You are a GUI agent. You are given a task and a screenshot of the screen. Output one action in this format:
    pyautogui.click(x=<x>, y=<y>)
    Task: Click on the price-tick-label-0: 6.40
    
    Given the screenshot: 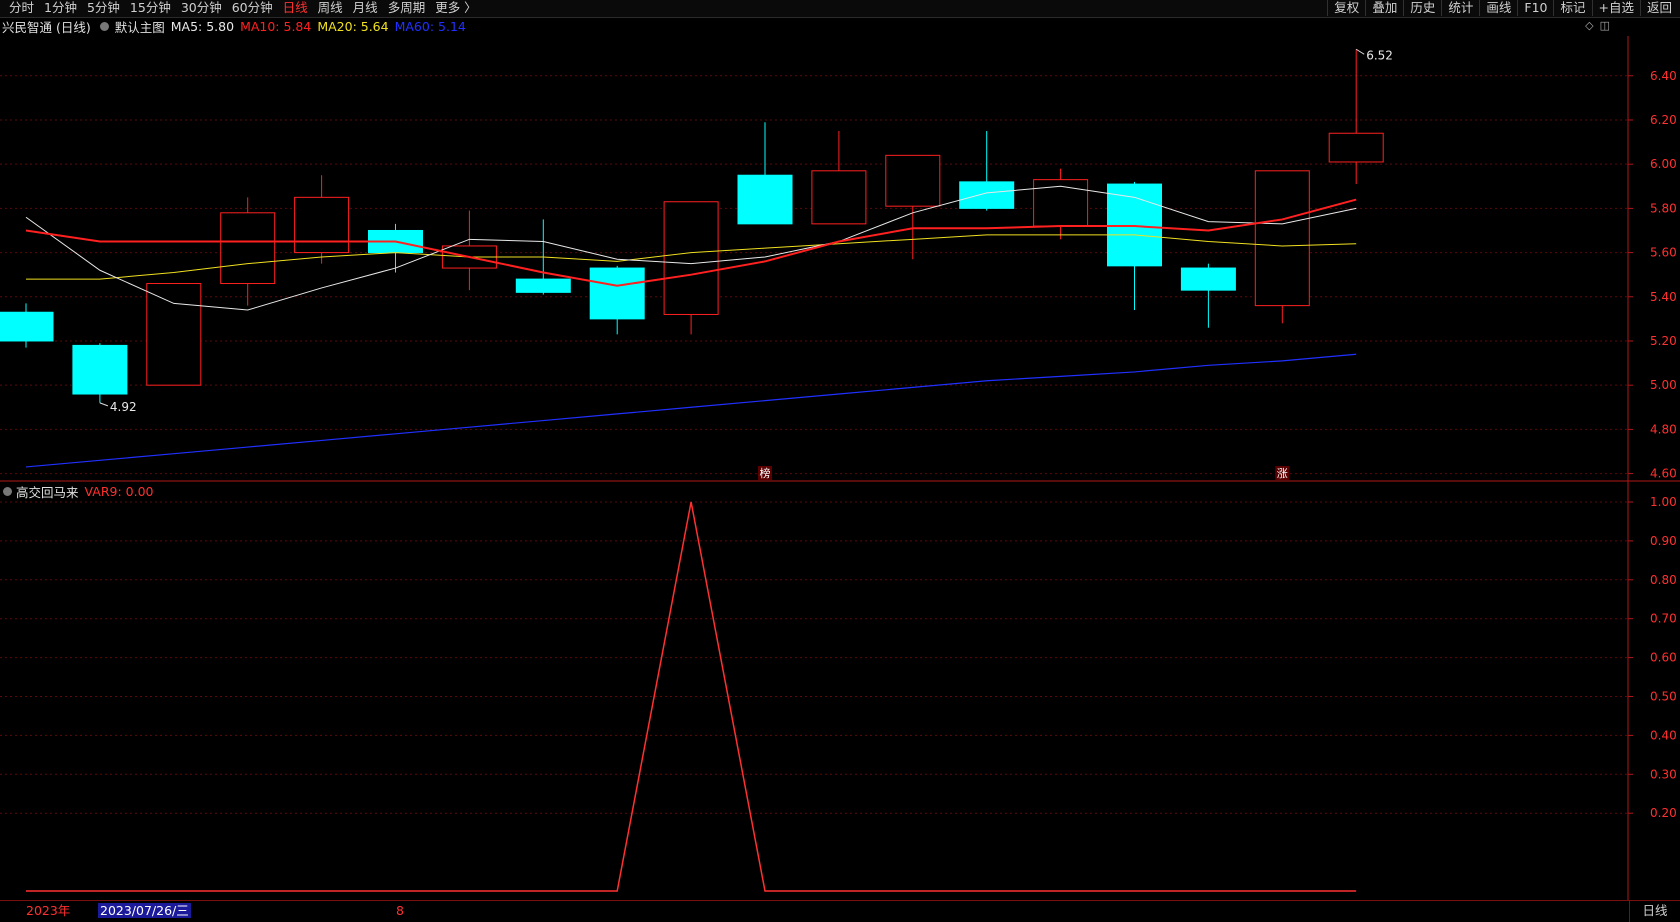 What is the action you would take?
    pyautogui.click(x=1663, y=76)
    